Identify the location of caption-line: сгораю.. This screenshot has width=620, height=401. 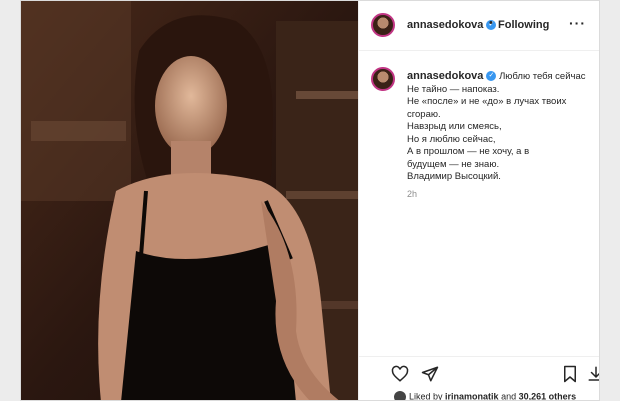
(424, 114).